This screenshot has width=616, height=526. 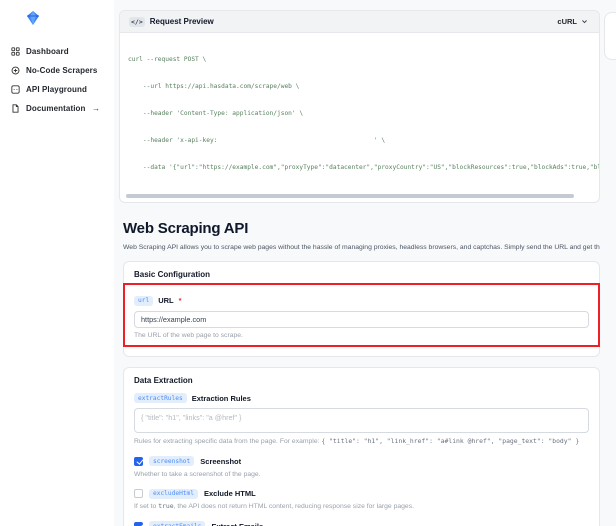 I want to click on request-preview-title: Request Preview, so click(x=181, y=21).